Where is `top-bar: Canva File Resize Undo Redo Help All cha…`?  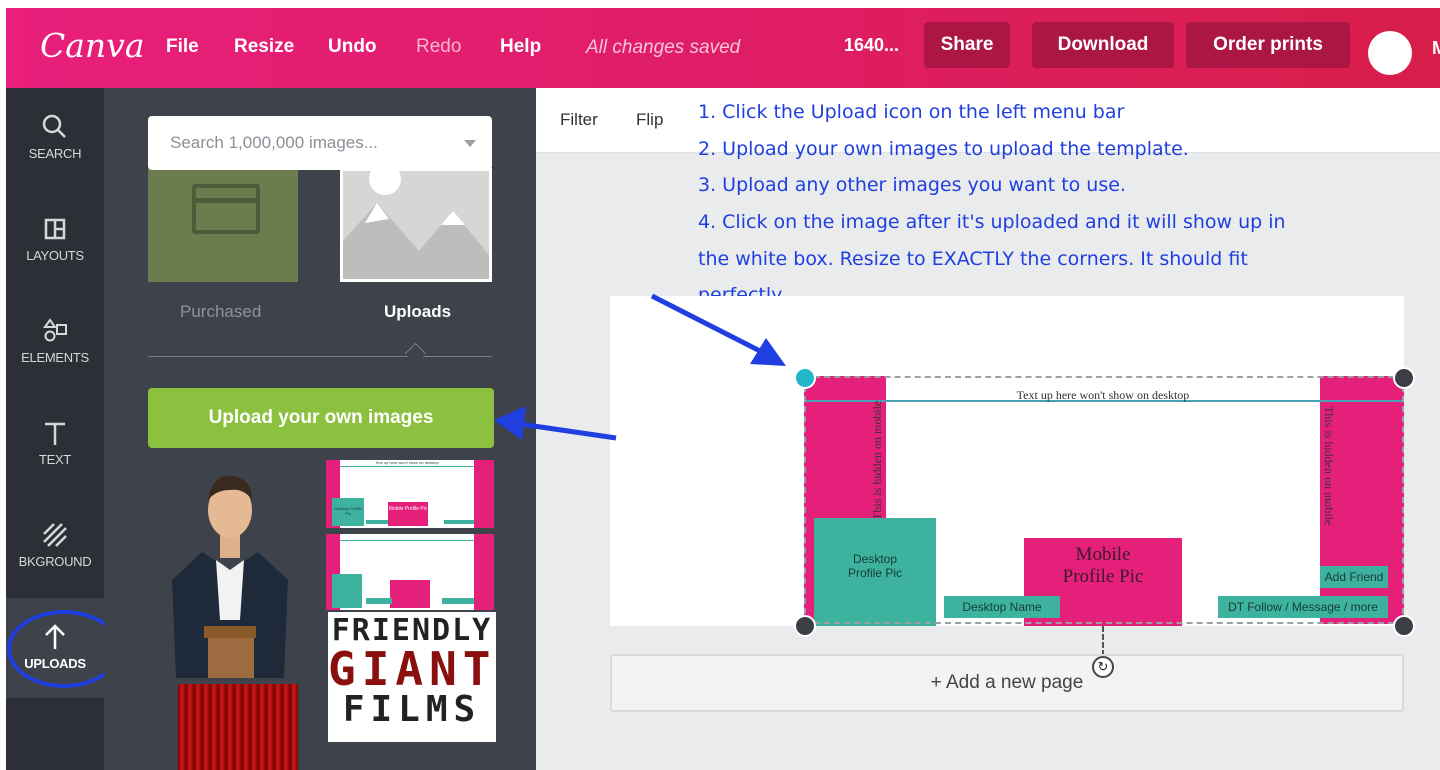 top-bar: Canva File Resize Undo Redo Help All cha… is located at coordinates (723, 48).